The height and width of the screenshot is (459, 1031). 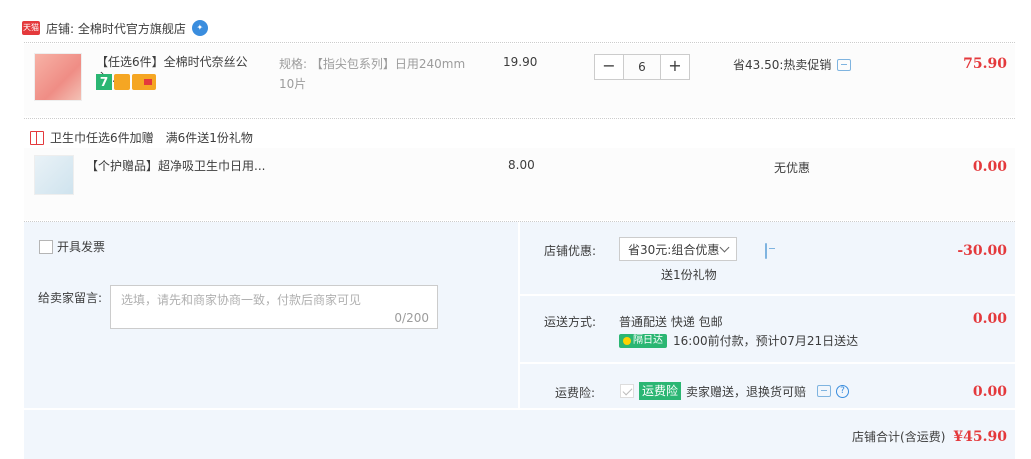 I want to click on shipping-eta-row: 隔日达 16:00前付款，预计07月21日送达, so click(x=738, y=340).